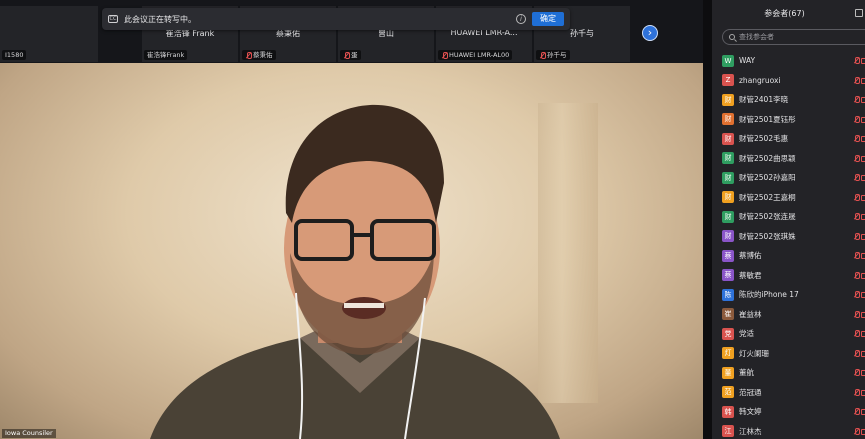 This screenshot has width=865, height=439. What do you see at coordinates (767, 158) in the screenshot?
I see `participant-name: 财管2502曲思颖` at bounding box center [767, 158].